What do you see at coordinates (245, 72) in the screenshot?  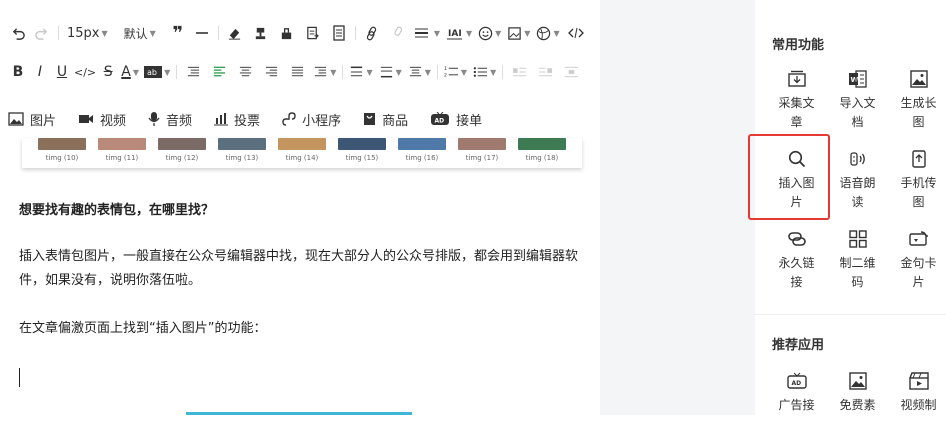 I see `align-center-icon` at bounding box center [245, 72].